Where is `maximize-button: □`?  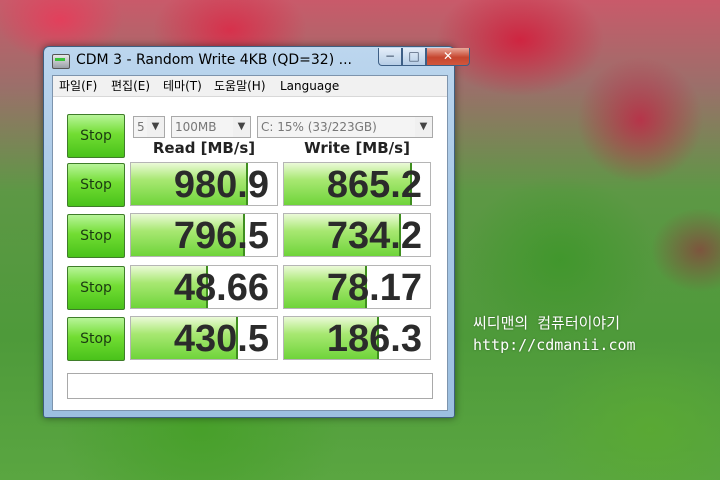 maximize-button: □ is located at coordinates (414, 57).